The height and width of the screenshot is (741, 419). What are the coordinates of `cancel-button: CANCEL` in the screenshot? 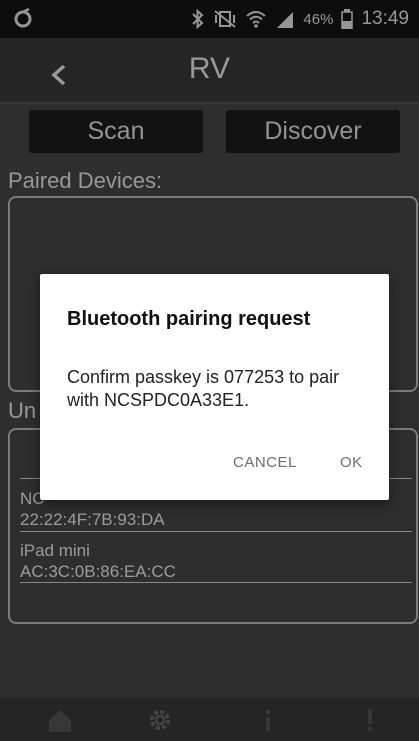 It's located at (265, 462).